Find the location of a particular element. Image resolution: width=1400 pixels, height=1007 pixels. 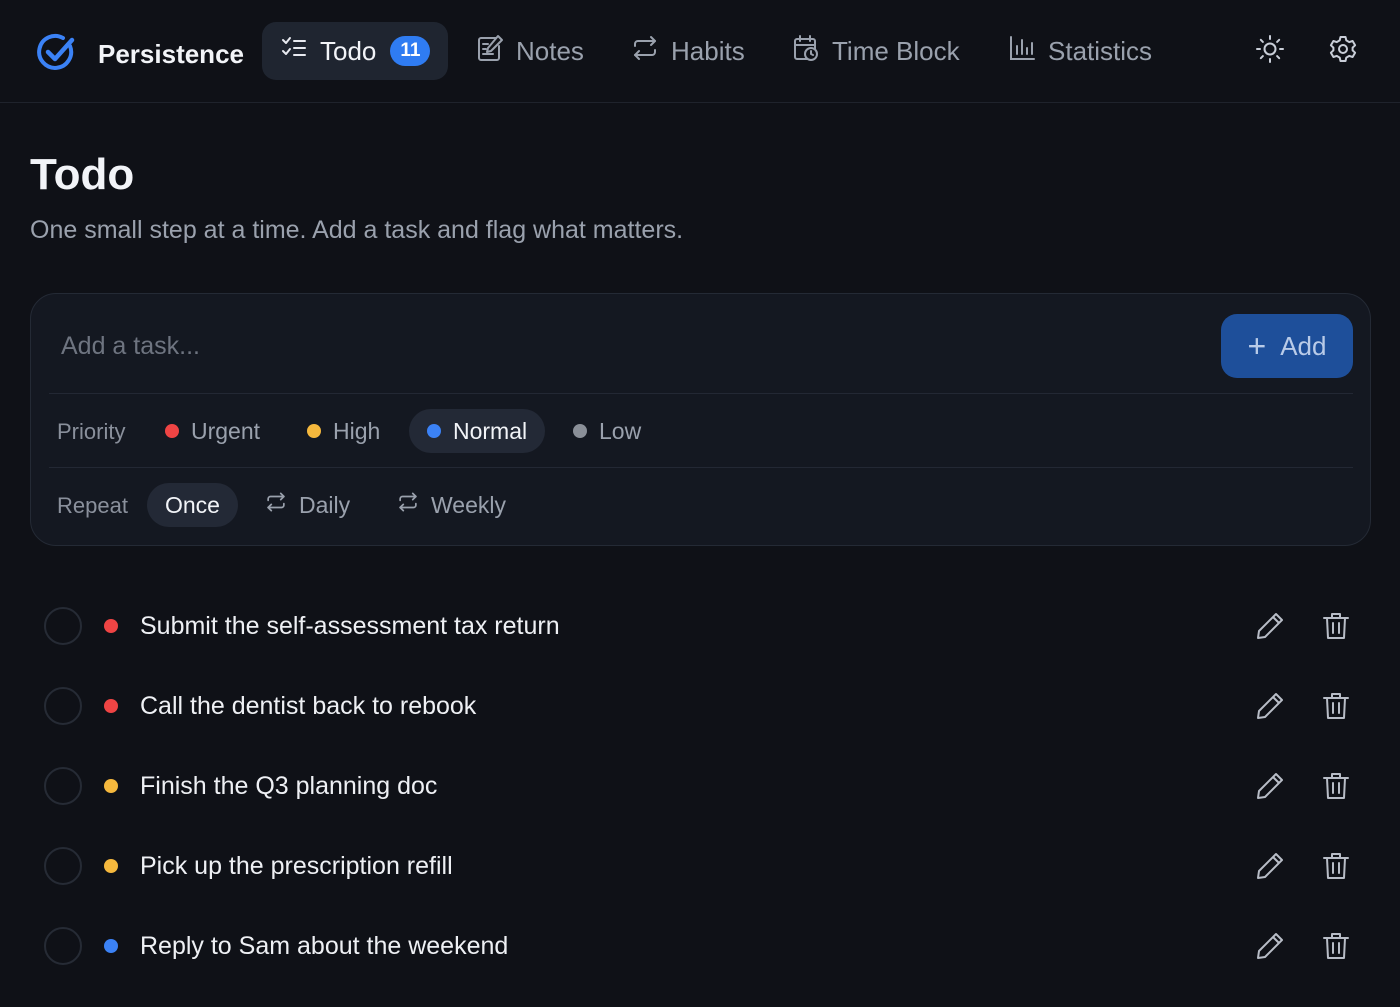

settings-button is located at coordinates (1343, 51).